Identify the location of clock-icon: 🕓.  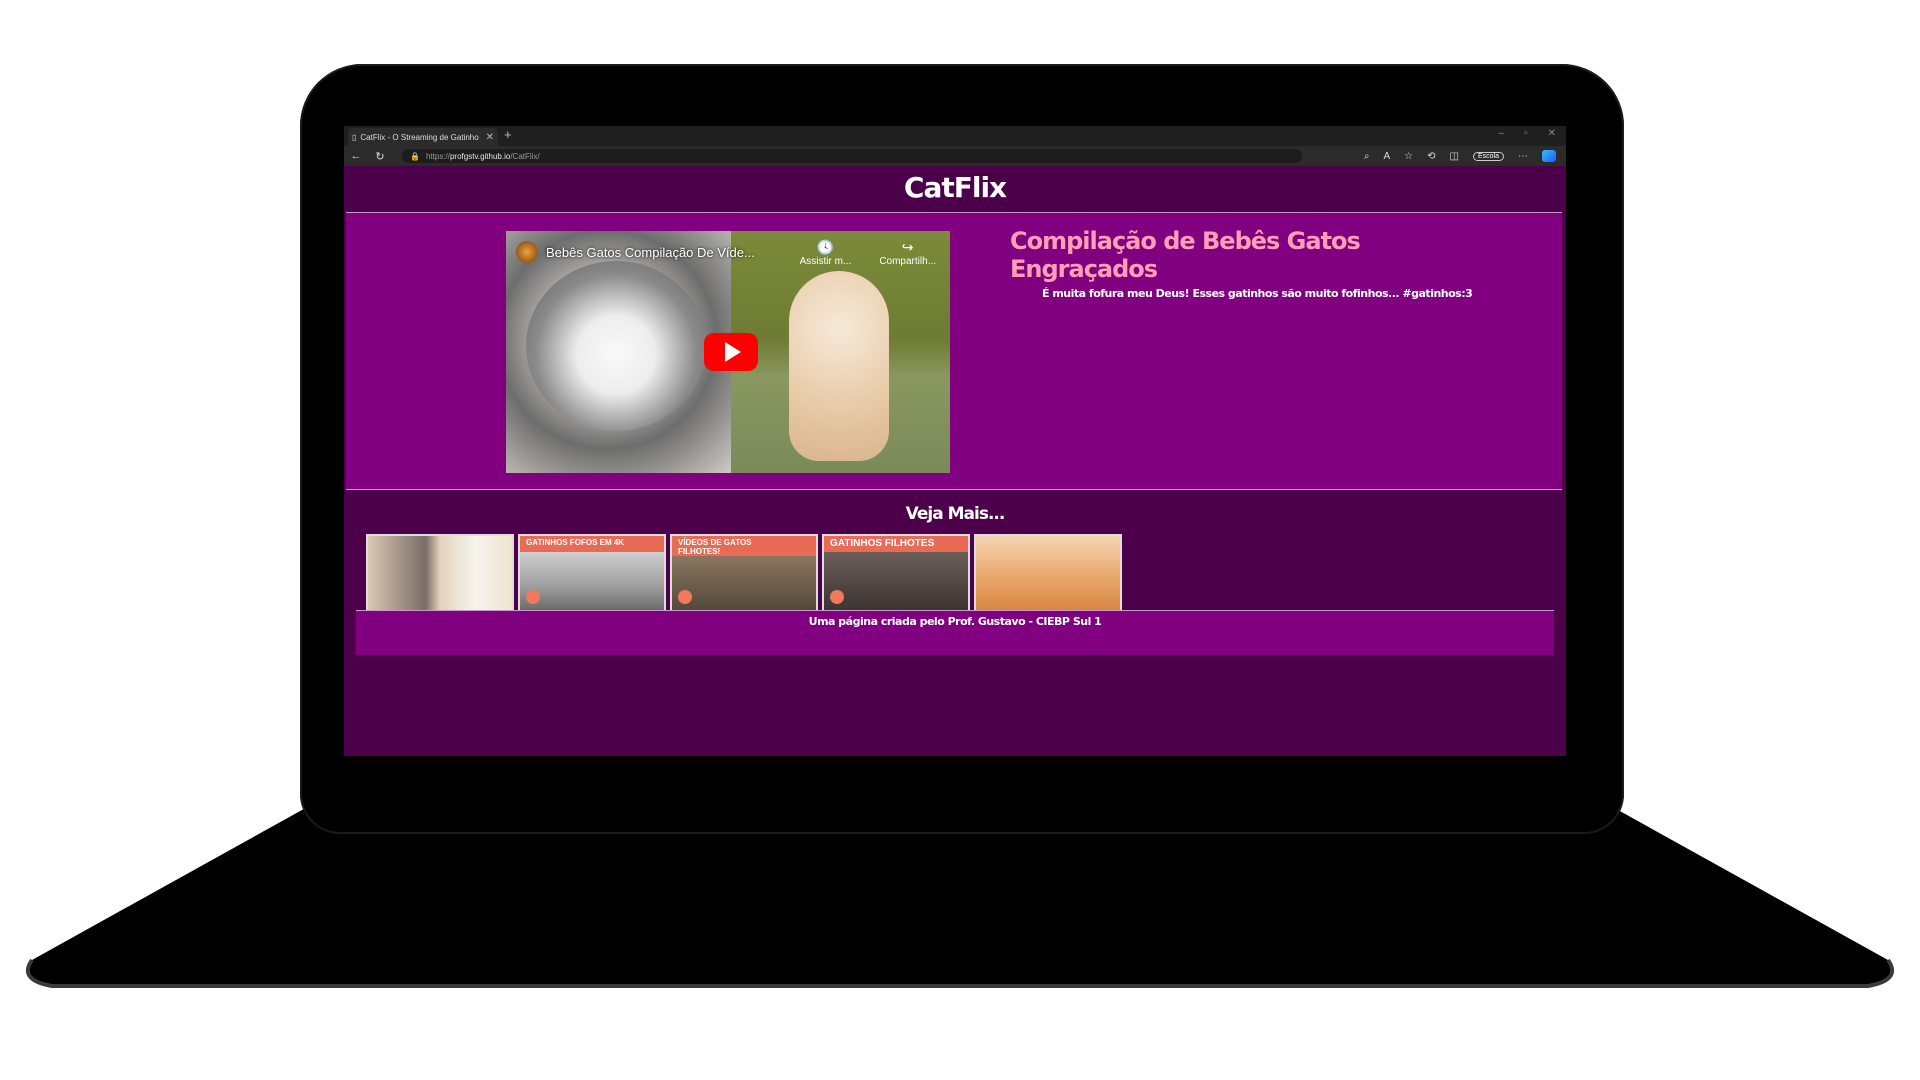
(825, 247).